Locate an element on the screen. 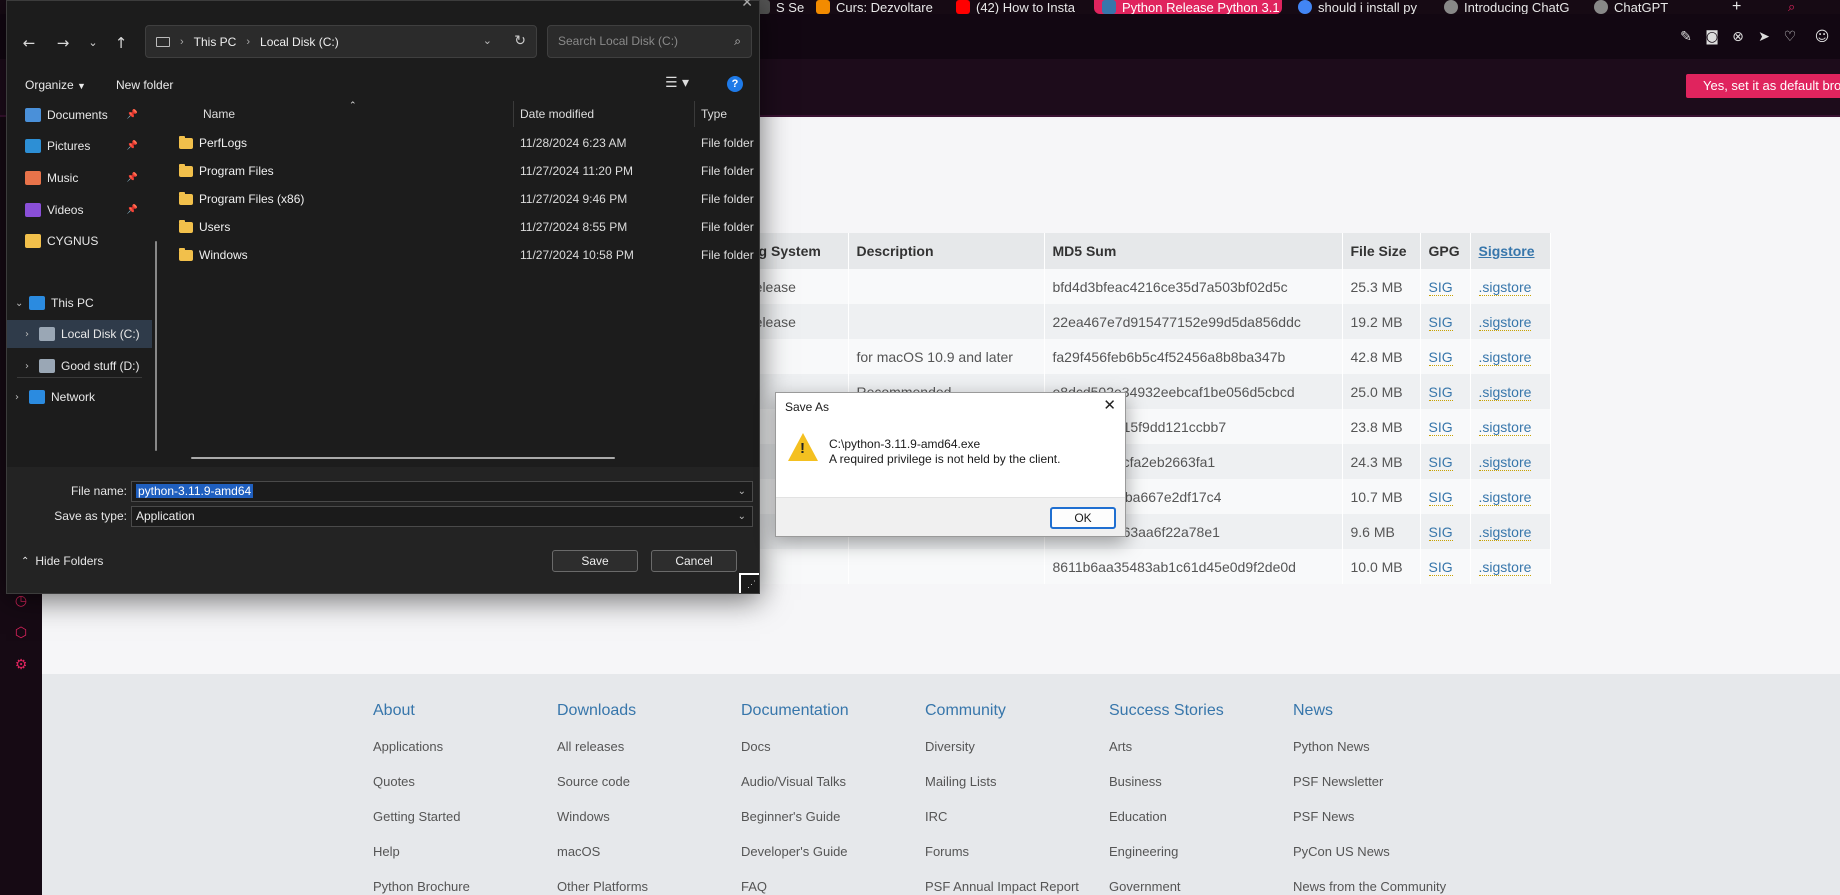  organize-button: Organize ▼ is located at coordinates (55, 85).